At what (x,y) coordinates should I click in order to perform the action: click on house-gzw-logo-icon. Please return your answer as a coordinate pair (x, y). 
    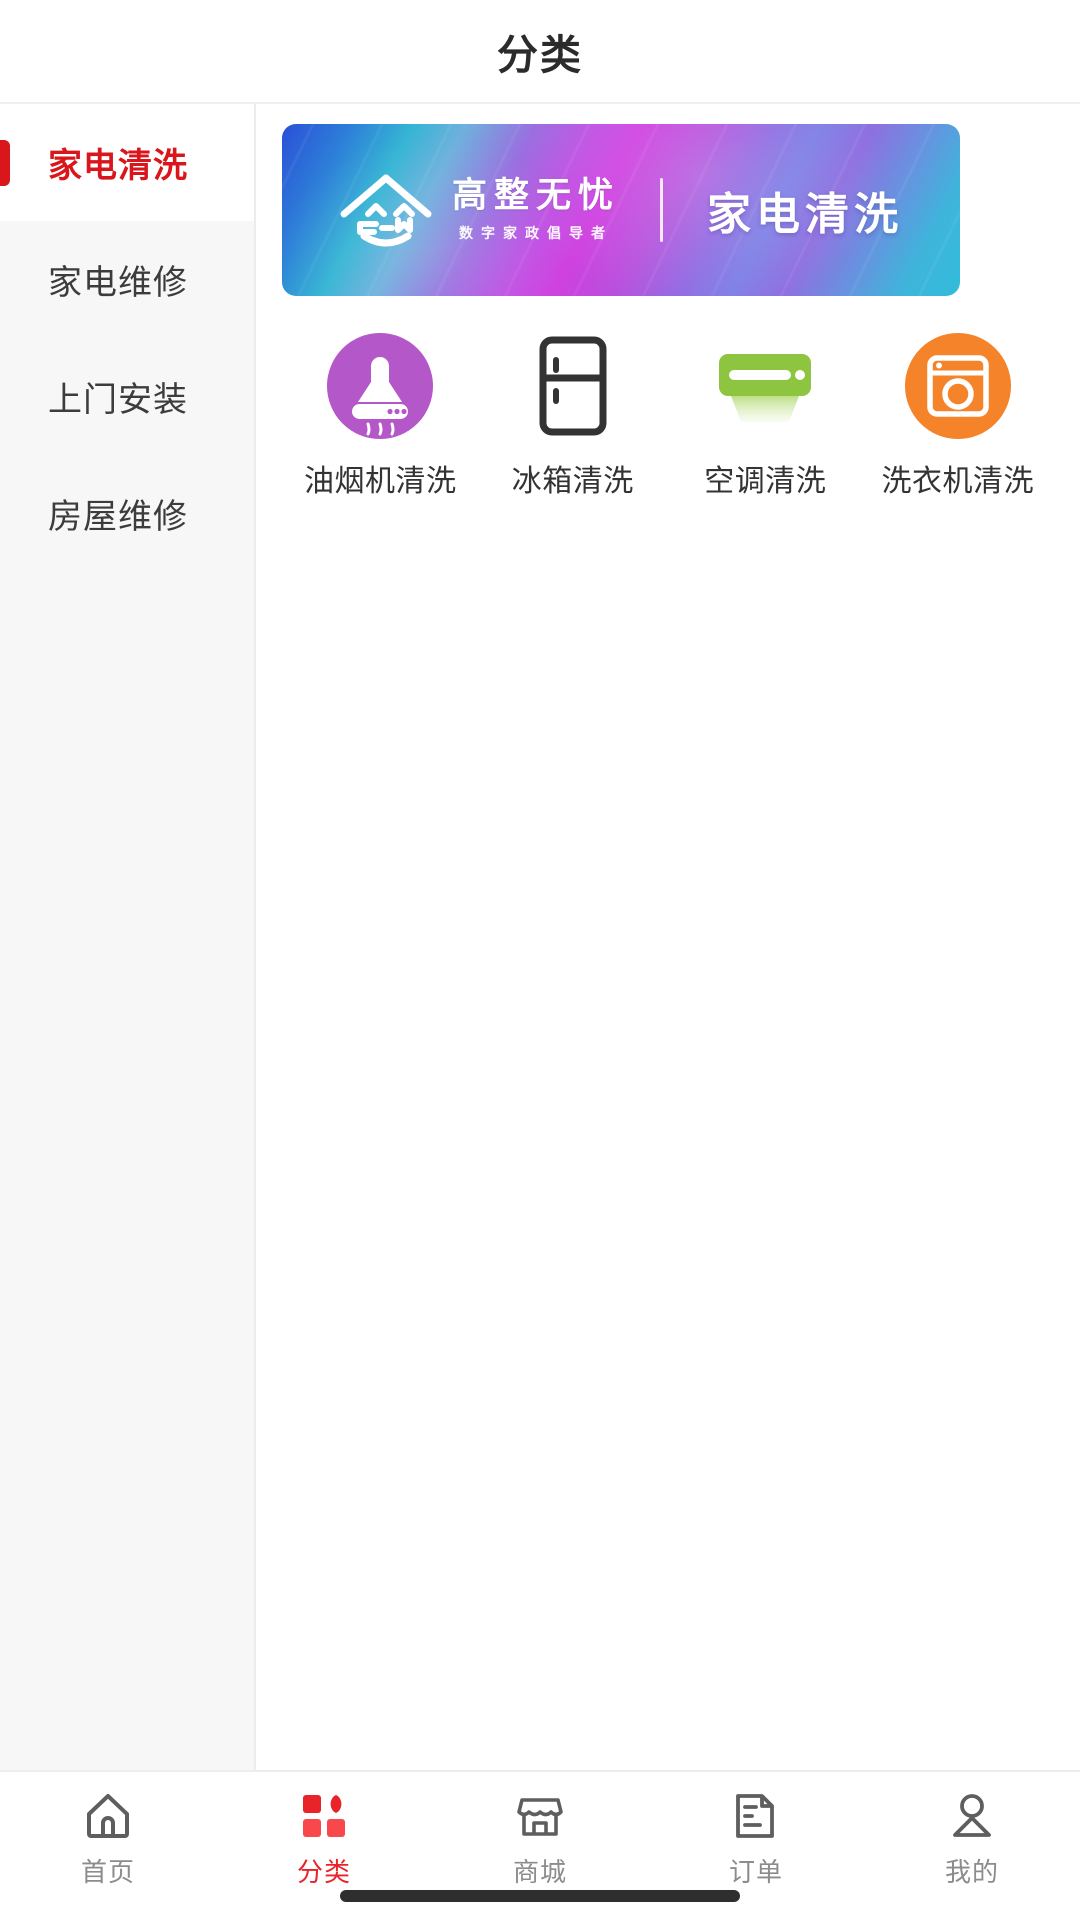
    Looking at the image, I should click on (386, 210).